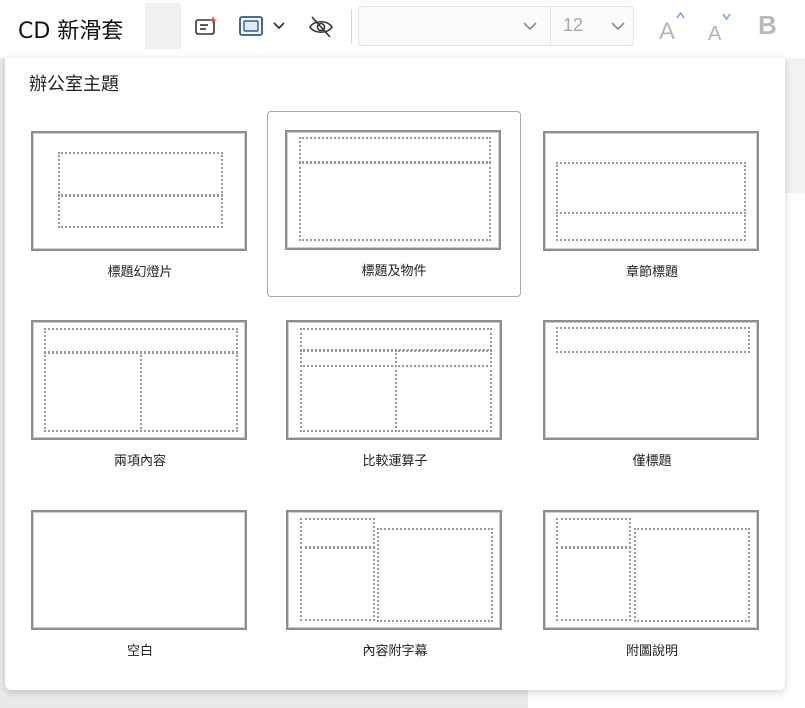 The width and height of the screenshot is (805, 708). Describe the element at coordinates (71, 31) in the screenshot. I see `new-slide-label: CD 新滑套` at that location.